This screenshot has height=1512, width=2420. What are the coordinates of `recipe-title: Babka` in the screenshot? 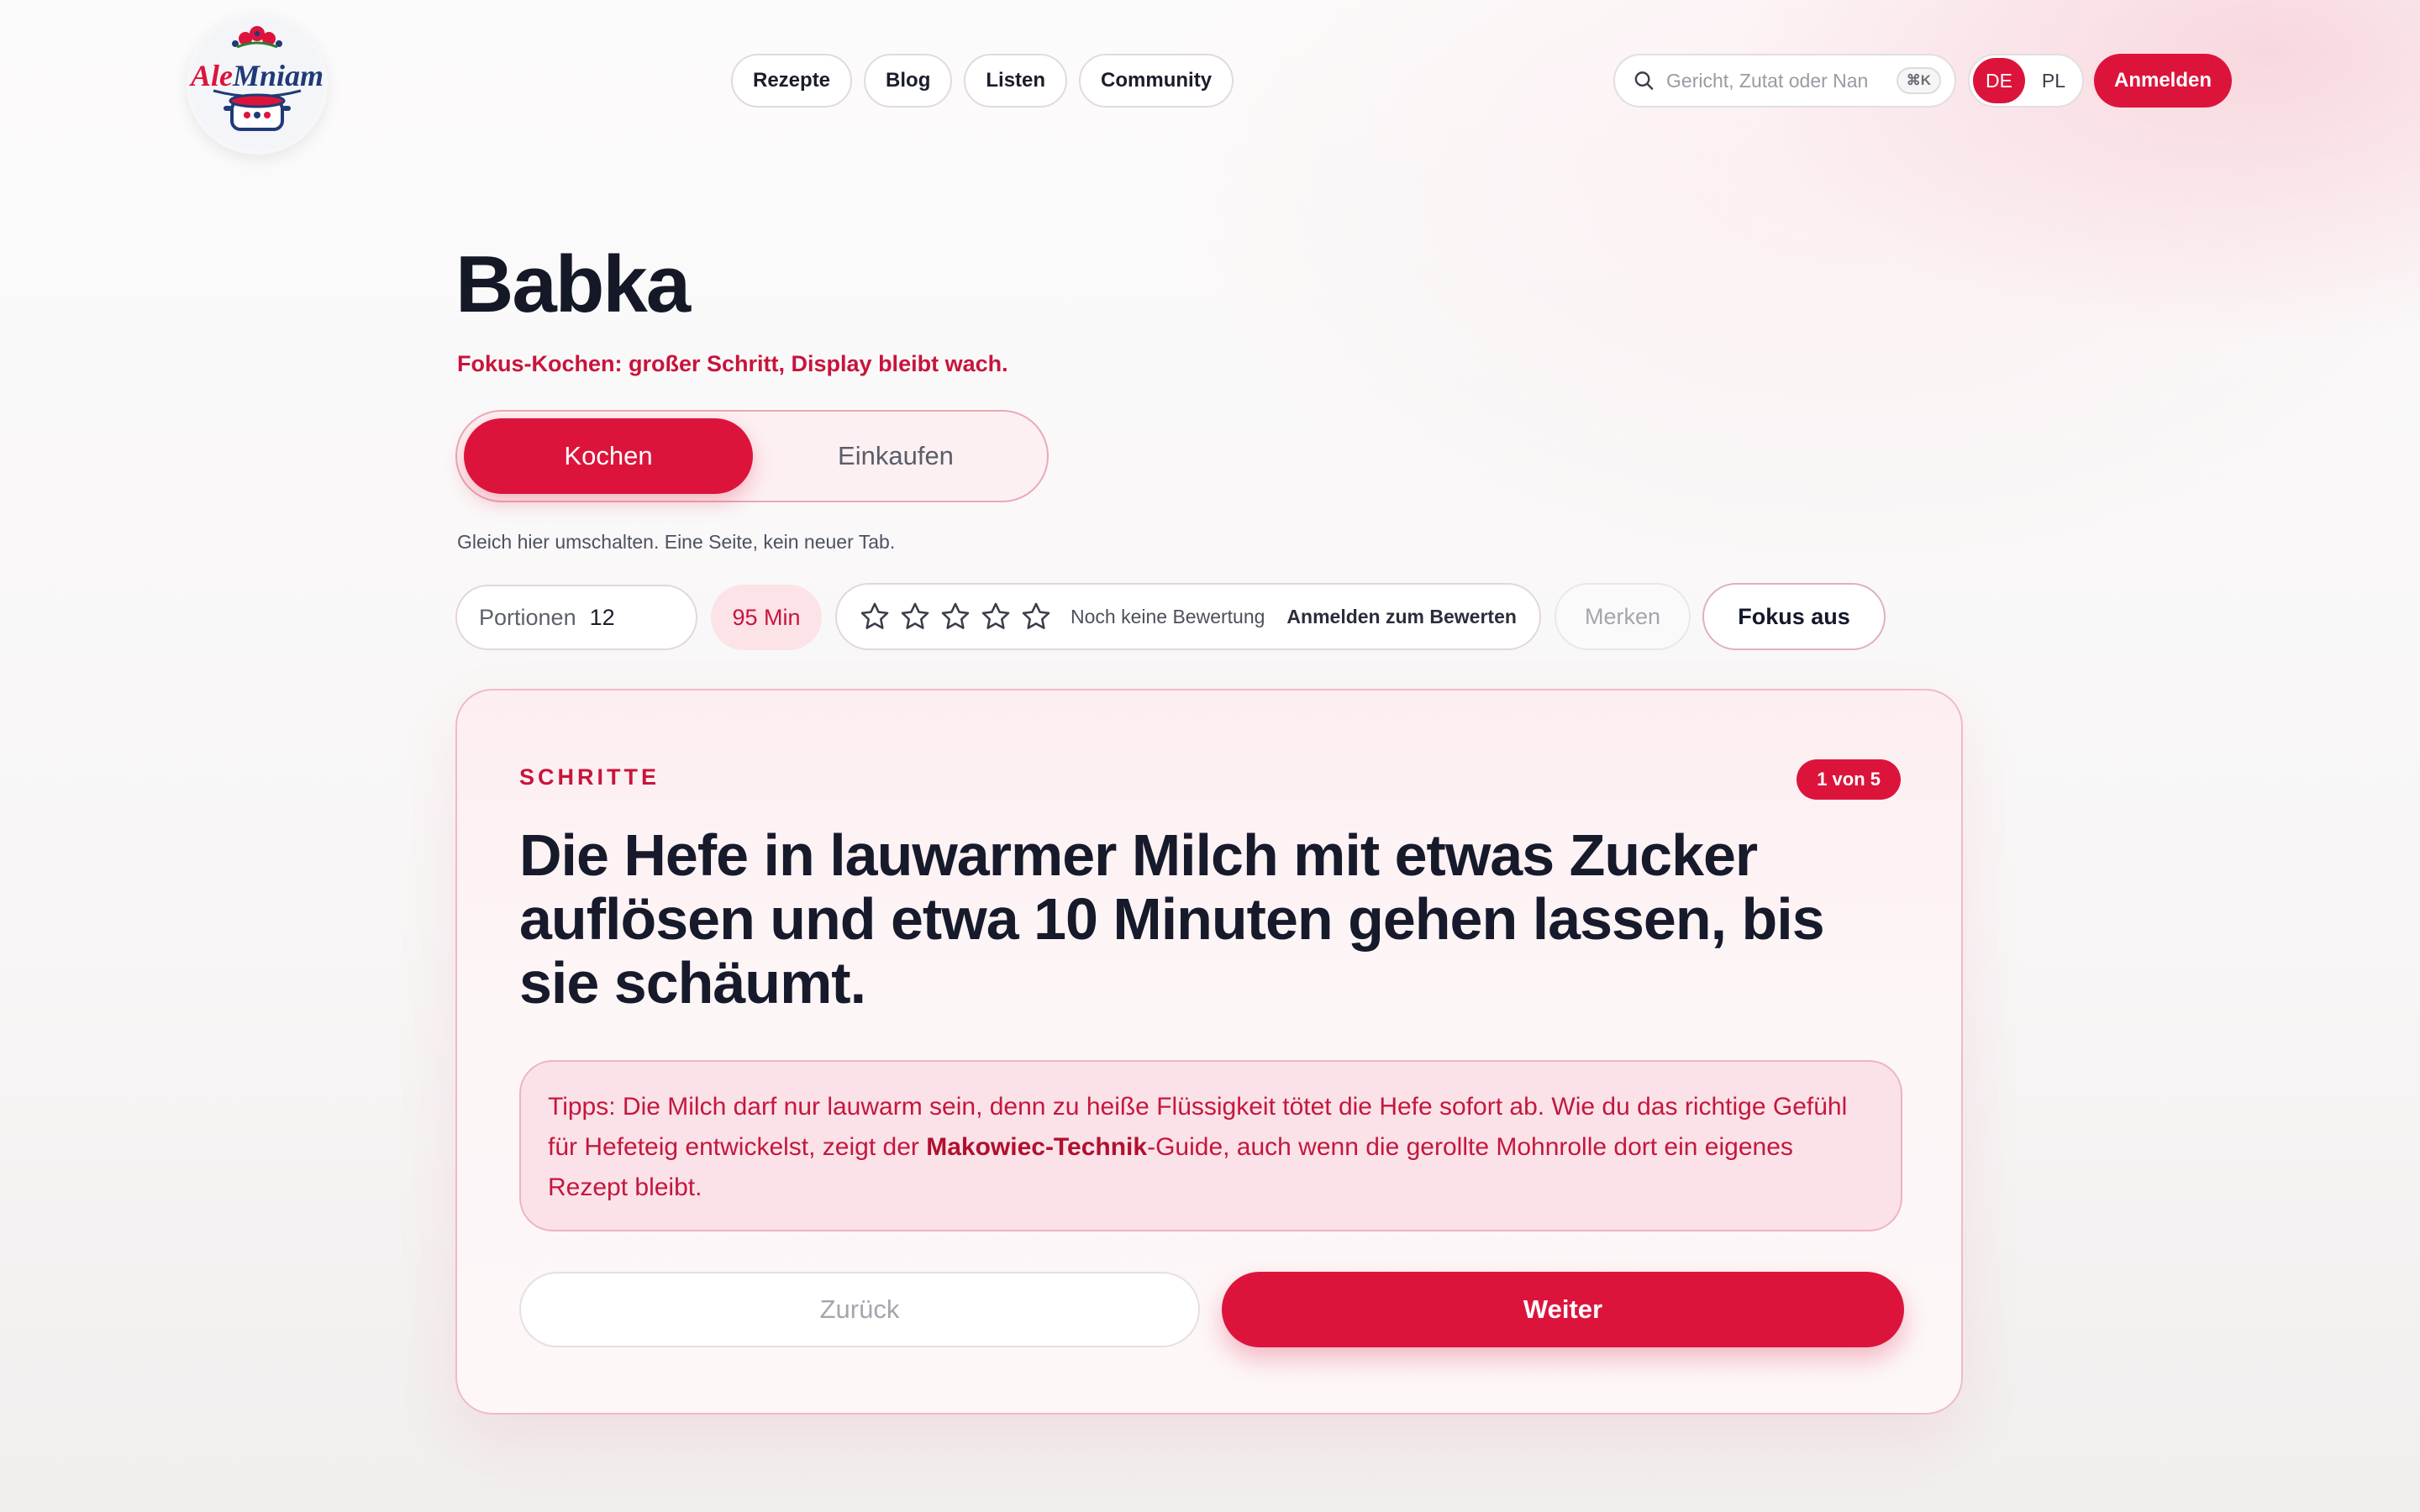 It's located at (573, 284).